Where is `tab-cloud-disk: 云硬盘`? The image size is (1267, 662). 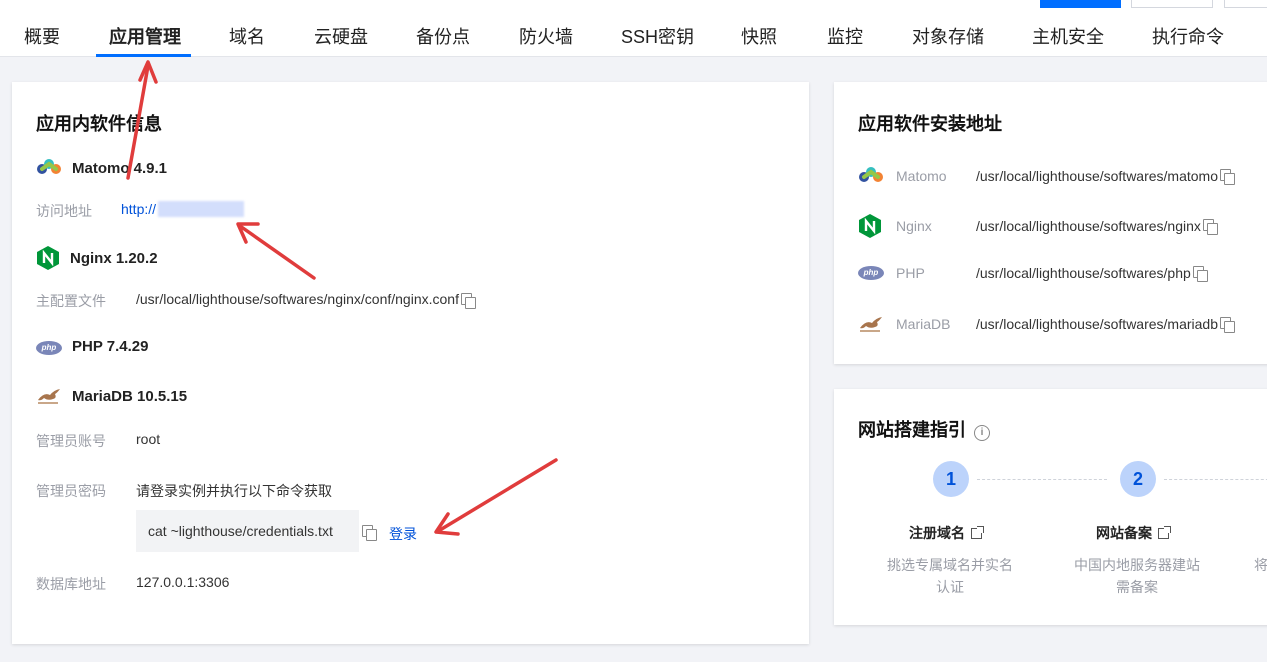 tab-cloud-disk: 云硬盘 is located at coordinates (341, 39).